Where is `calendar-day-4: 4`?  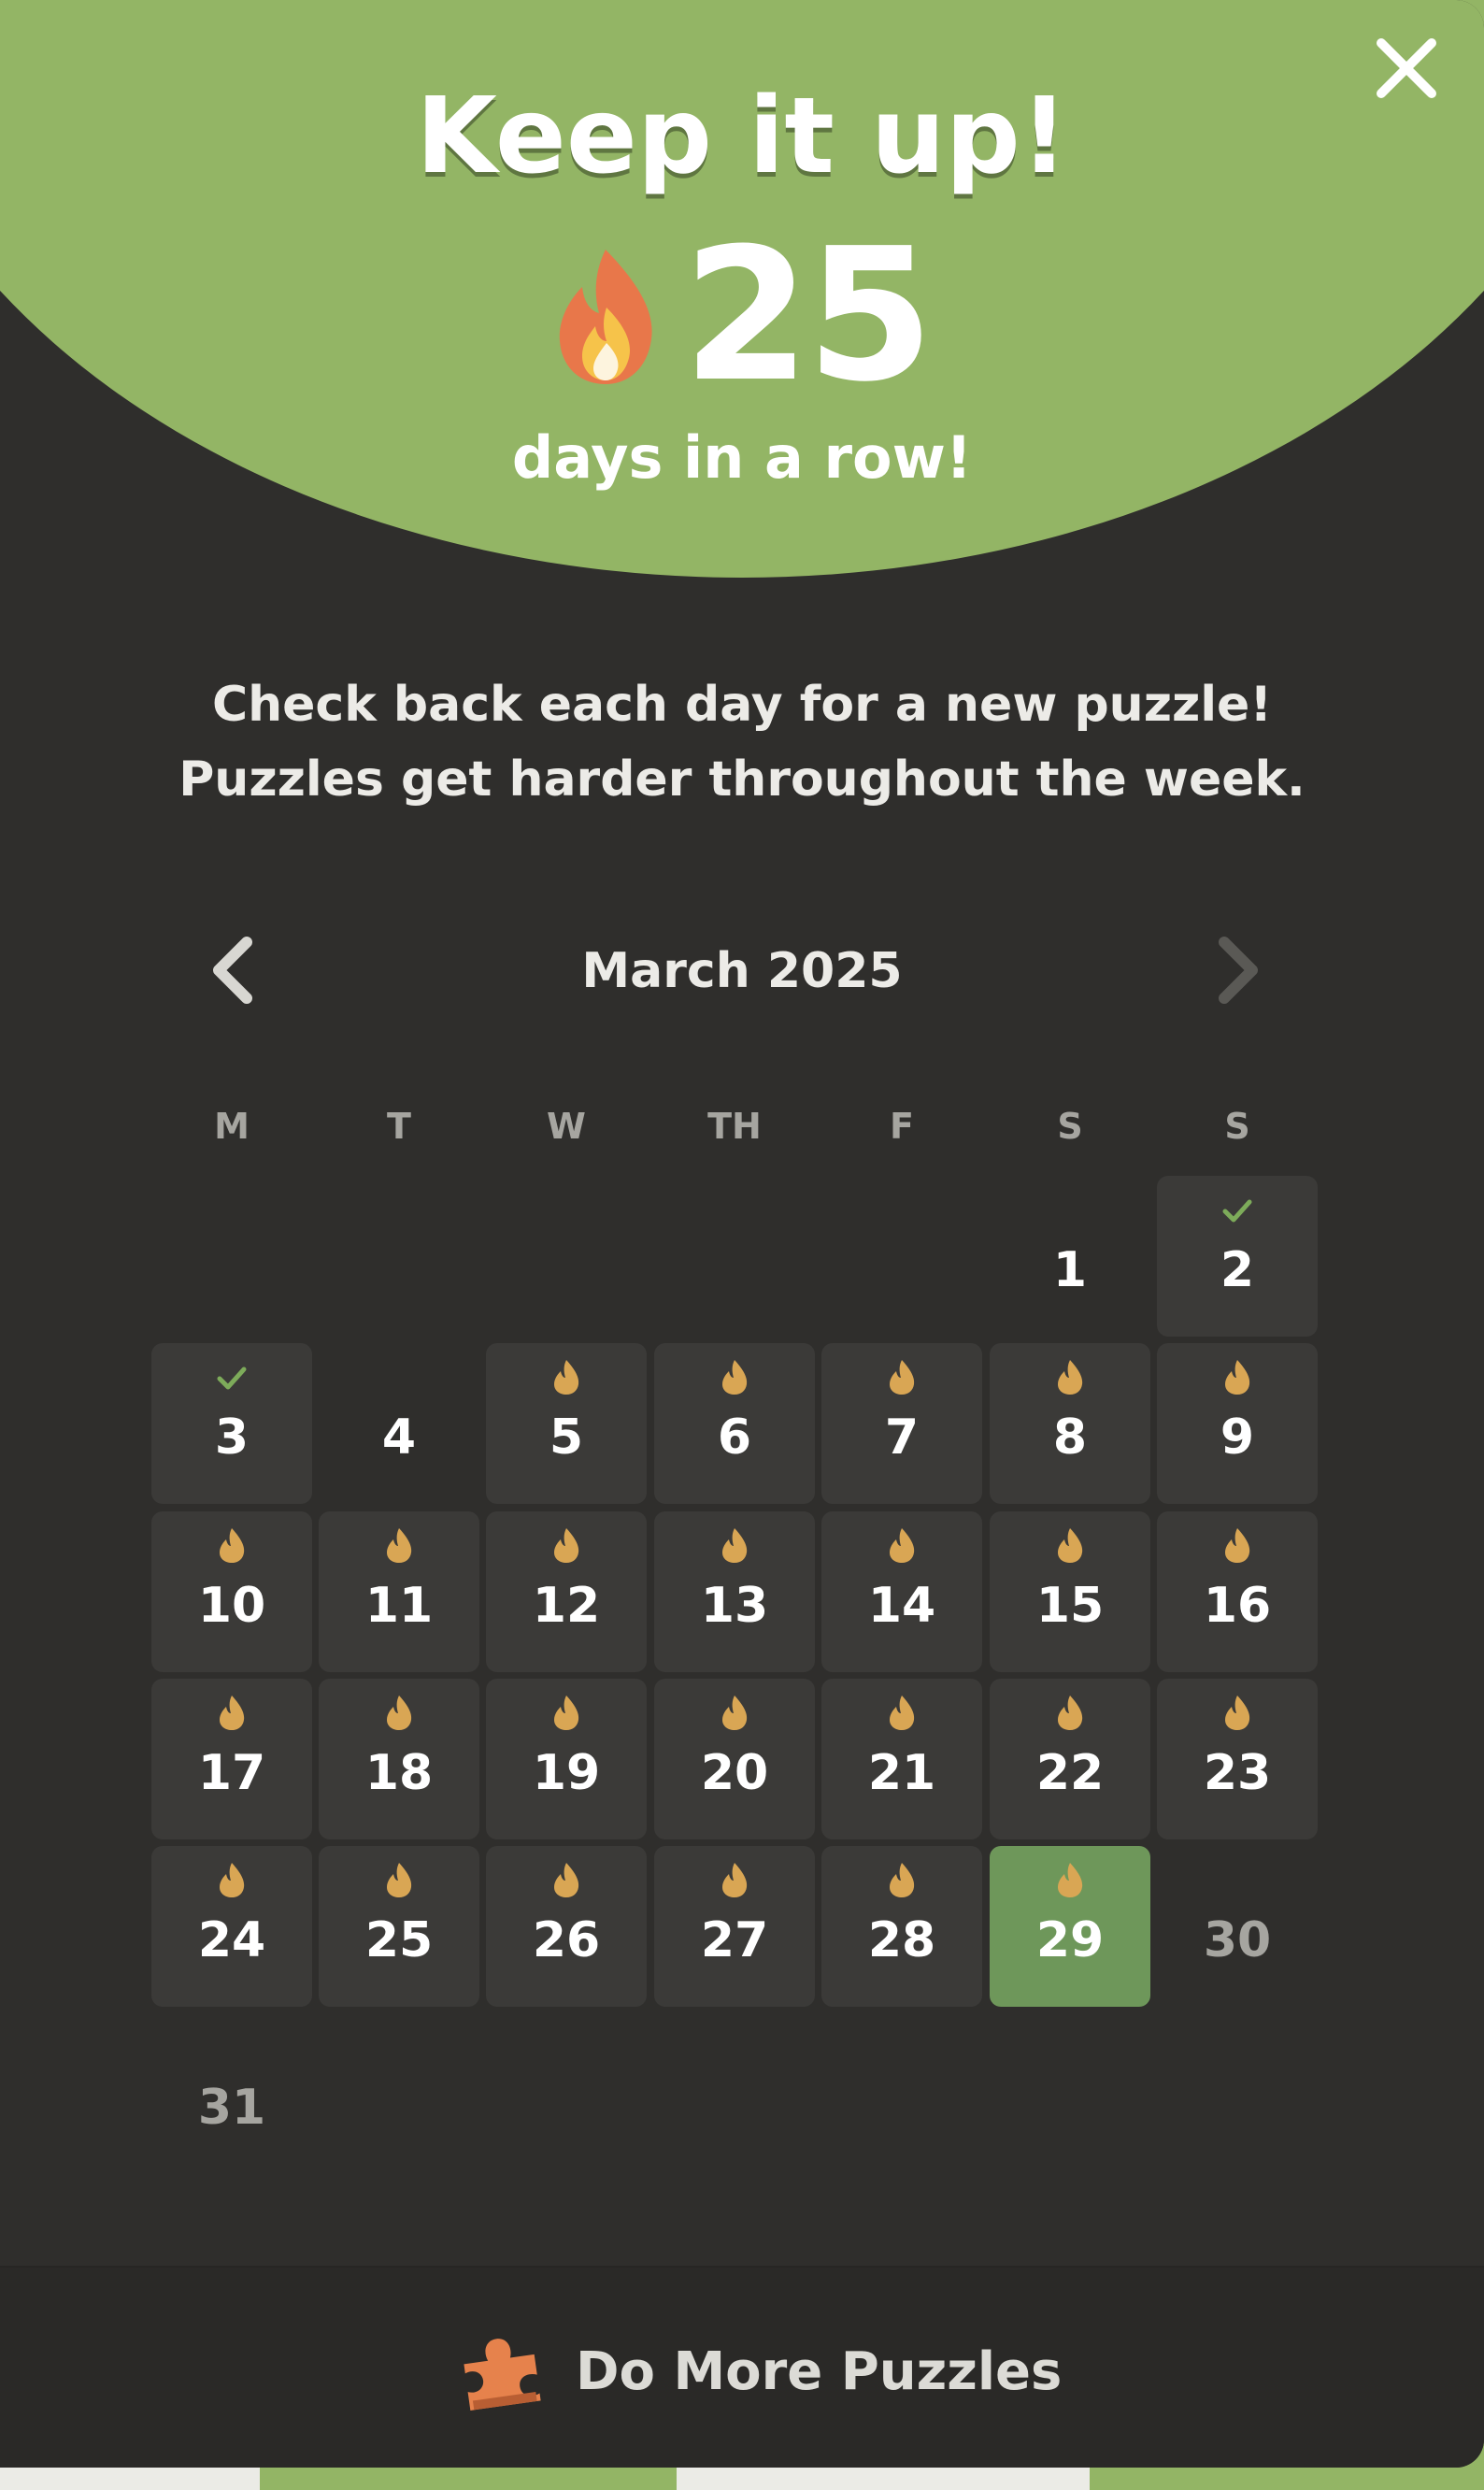 calendar-day-4: 4 is located at coordinates (399, 1423).